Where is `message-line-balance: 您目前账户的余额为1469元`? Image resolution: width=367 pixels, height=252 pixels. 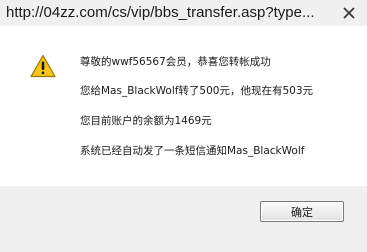 message-line-balance: 您目前账户的余额为1469元 is located at coordinates (146, 121).